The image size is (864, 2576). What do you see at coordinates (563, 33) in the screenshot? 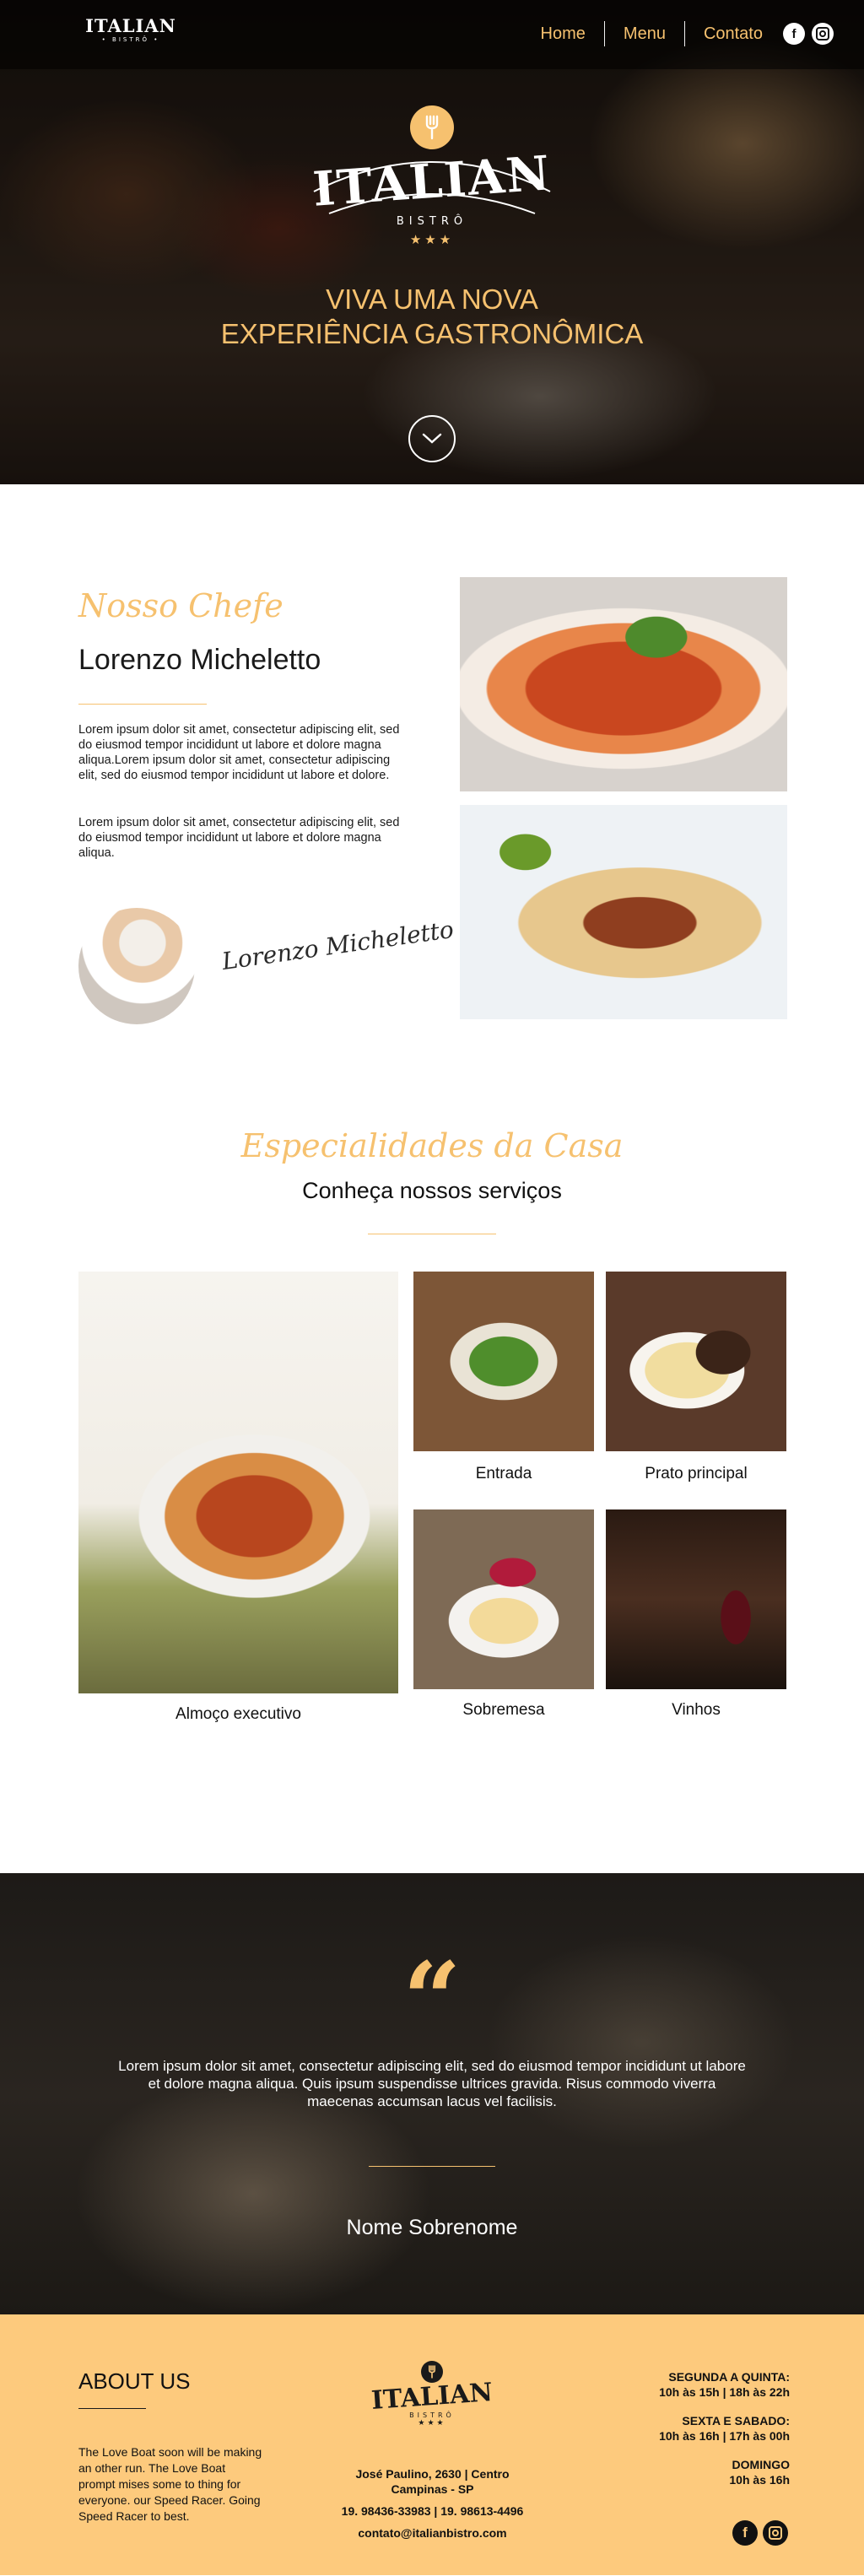
I see `nav-home-link: Home` at bounding box center [563, 33].